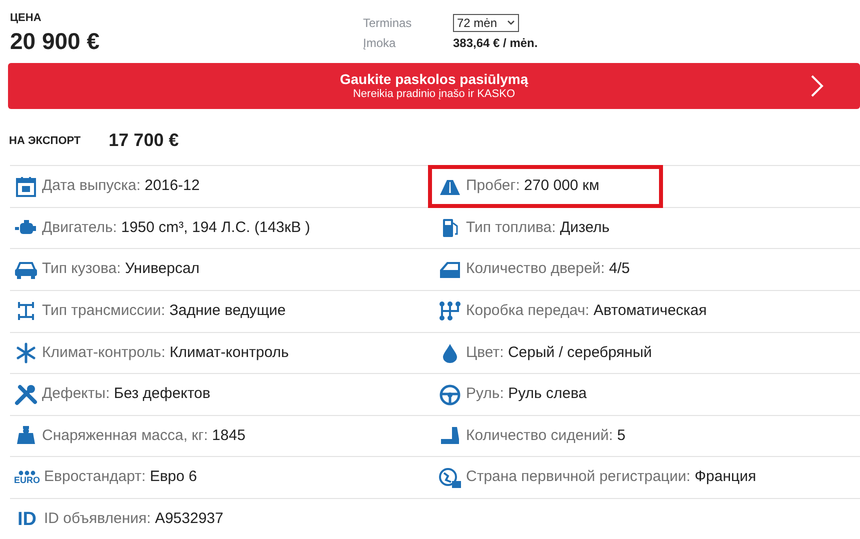 This screenshot has height=539, width=860. I want to click on spec-value: Евро 6, so click(173, 477).